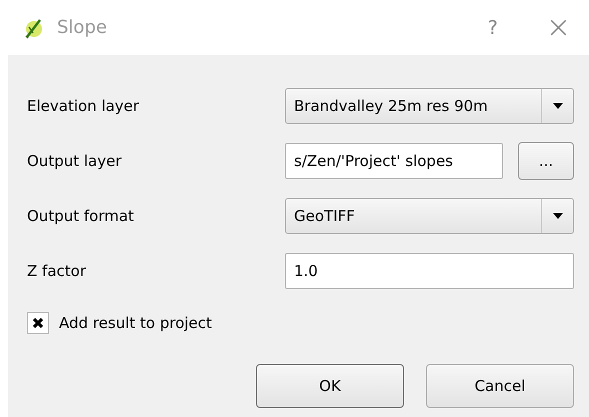 The height and width of the screenshot is (417, 589). What do you see at coordinates (394, 160) in the screenshot?
I see `input-field: s/Zen/'Project' slopes` at bounding box center [394, 160].